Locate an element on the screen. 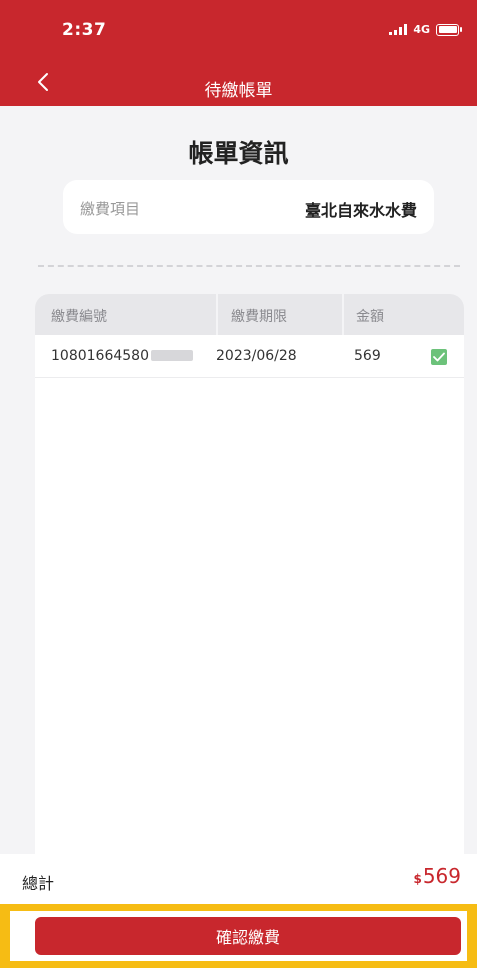 This screenshot has height=968, width=477. column-header-deadline: 繳費期限 is located at coordinates (259, 317).